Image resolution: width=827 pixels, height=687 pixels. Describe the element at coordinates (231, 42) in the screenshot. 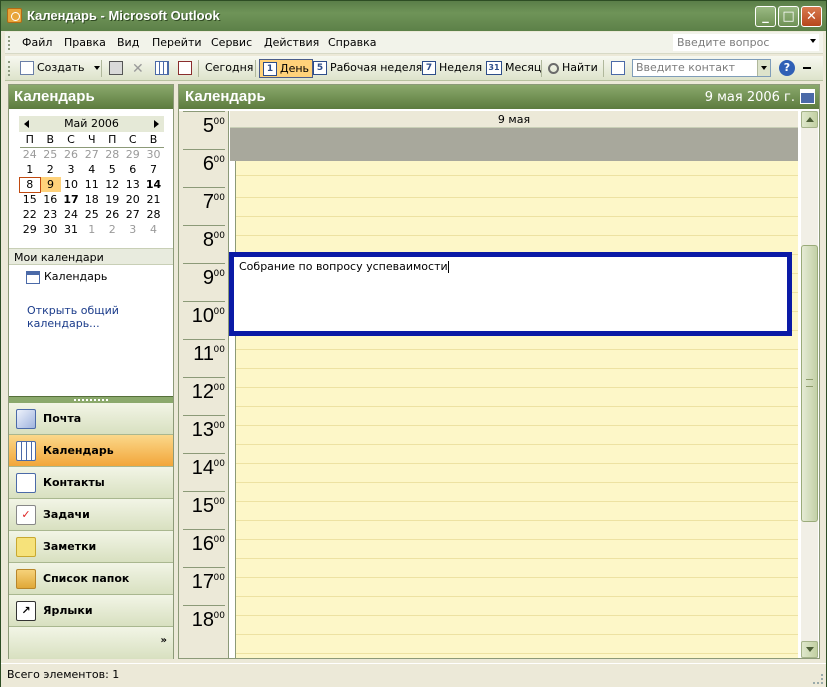

I see `menu-tools: Сервис` at that location.